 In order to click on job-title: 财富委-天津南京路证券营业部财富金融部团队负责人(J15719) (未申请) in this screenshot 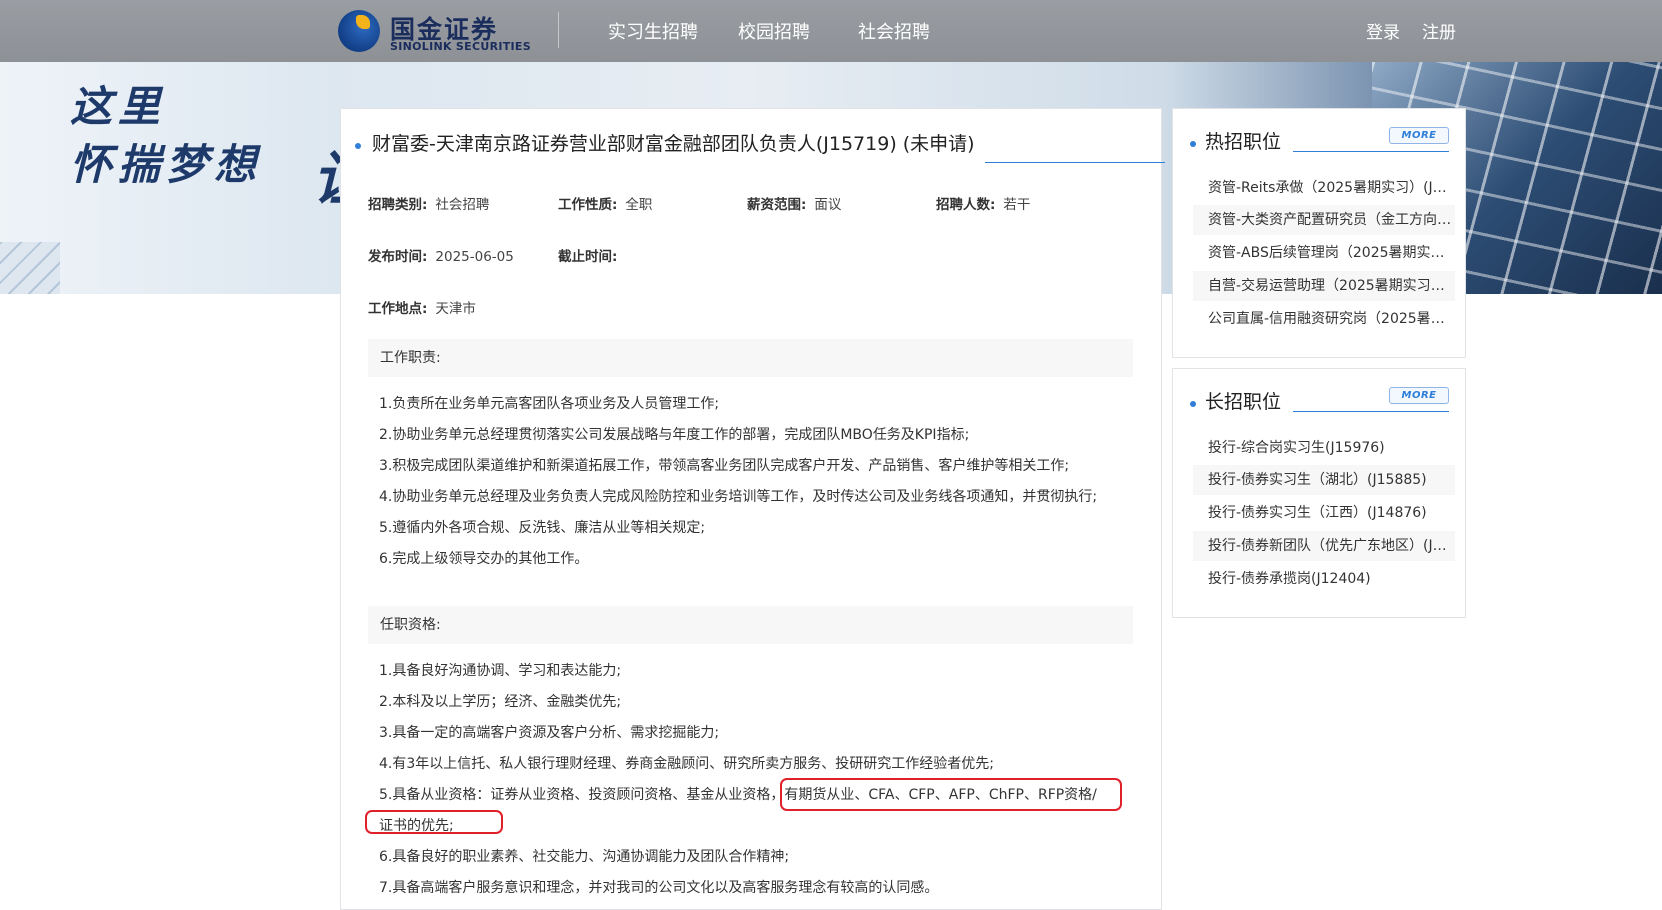, I will do `click(673, 144)`.